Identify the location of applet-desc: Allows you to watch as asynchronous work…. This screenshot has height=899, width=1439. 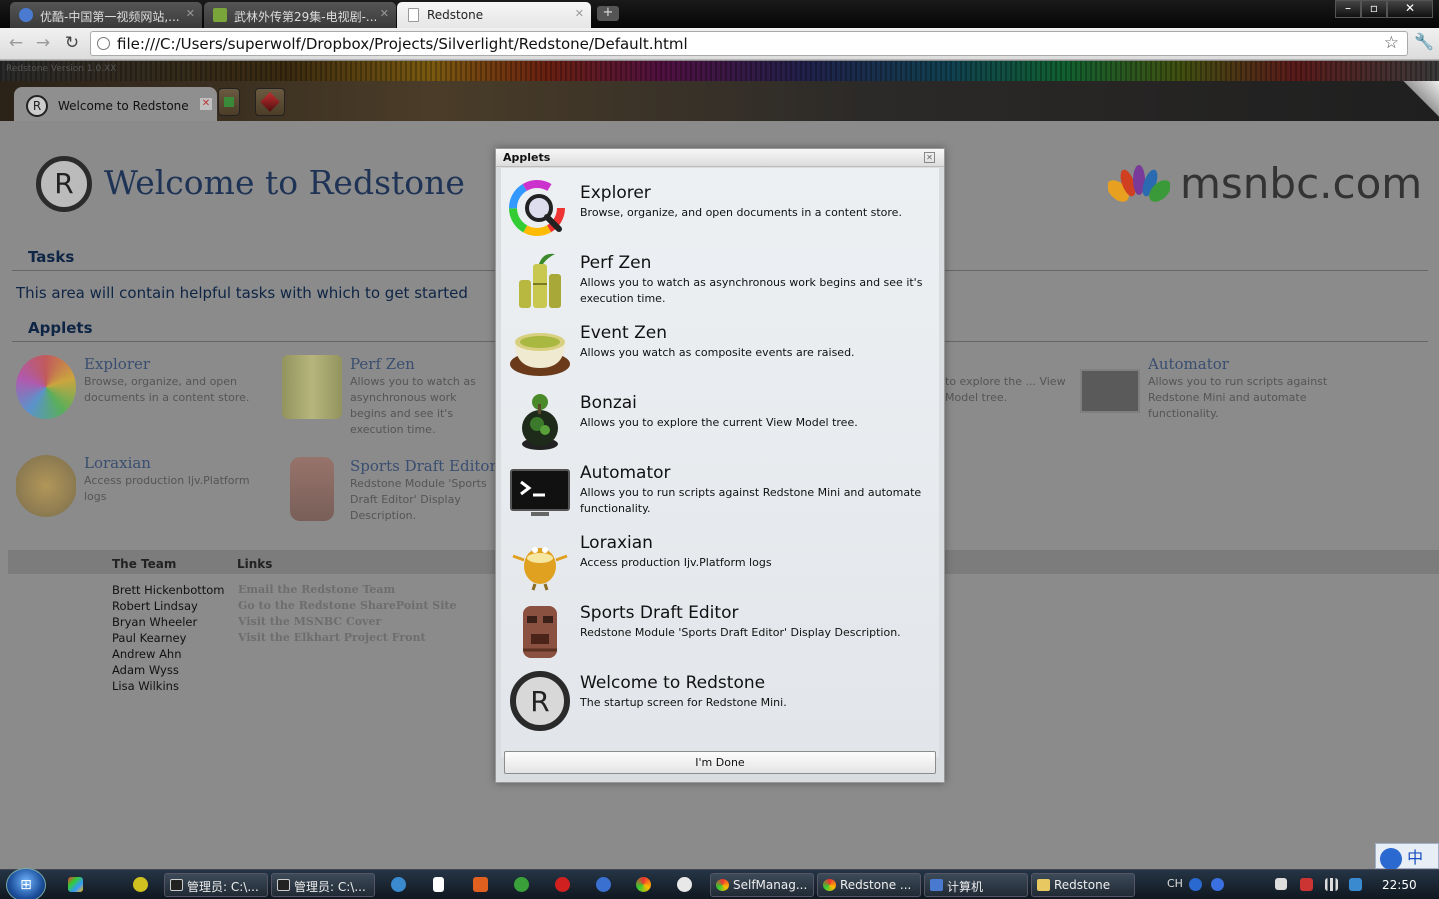
(413, 405).